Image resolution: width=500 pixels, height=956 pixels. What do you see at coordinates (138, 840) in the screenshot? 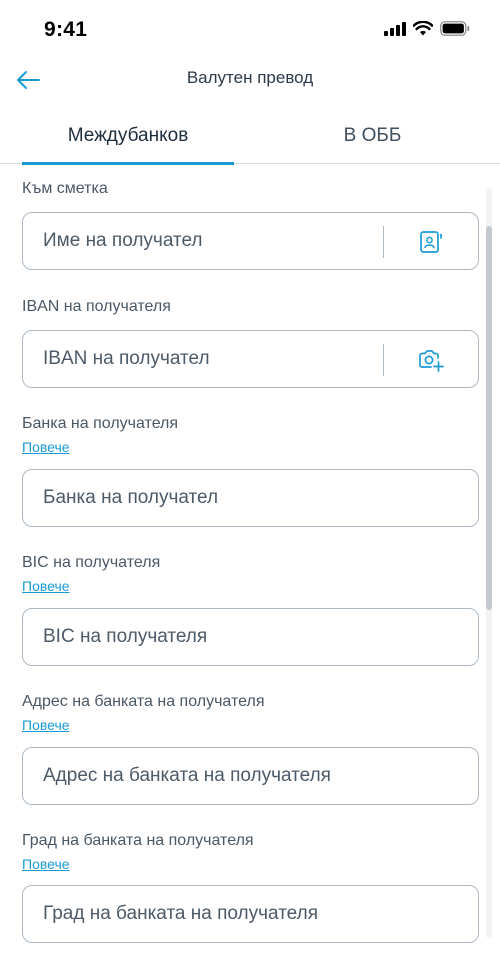
I see `bank-city-label: Град на банката на получателя` at bounding box center [138, 840].